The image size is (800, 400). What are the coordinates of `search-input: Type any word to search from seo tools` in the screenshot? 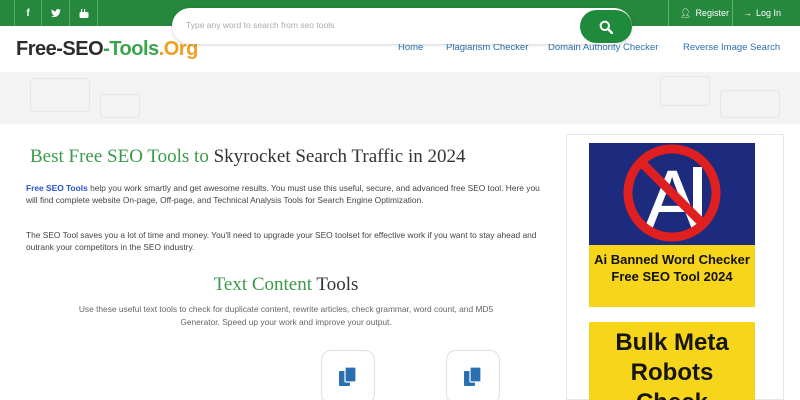 It's located at (402, 26).